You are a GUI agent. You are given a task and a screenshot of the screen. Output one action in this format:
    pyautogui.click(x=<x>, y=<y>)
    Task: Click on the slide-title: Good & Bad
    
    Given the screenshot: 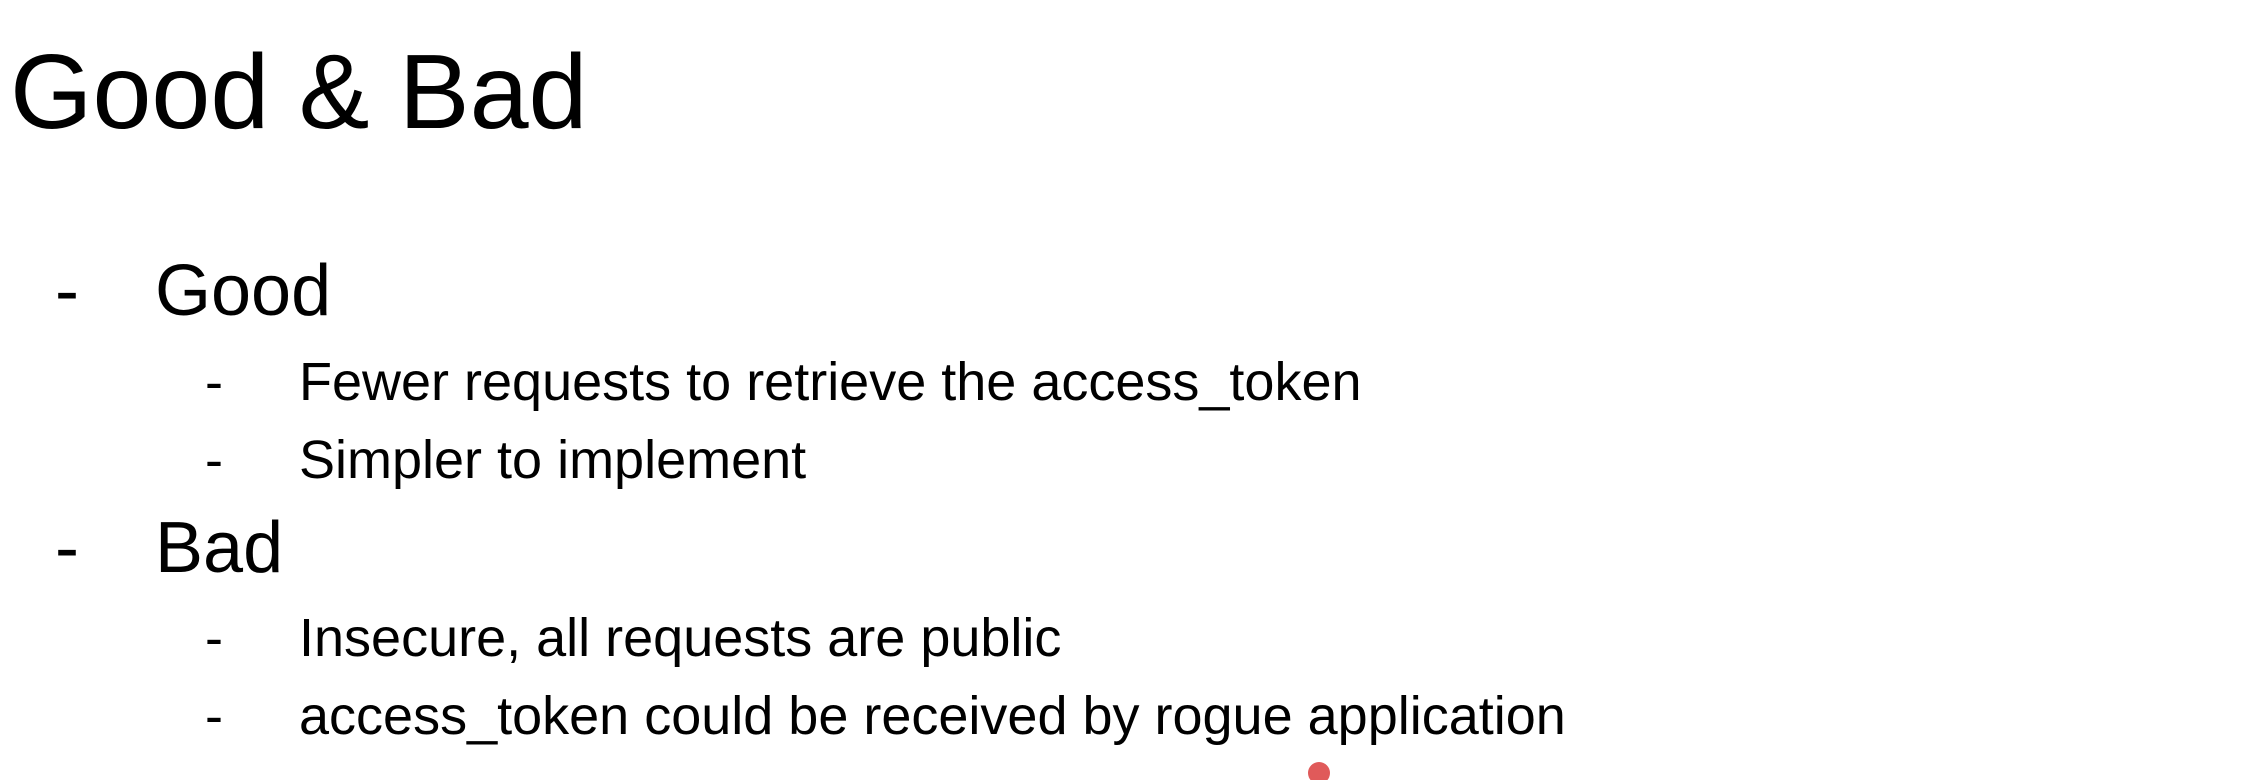 What is the action you would take?
    pyautogui.click(x=299, y=92)
    